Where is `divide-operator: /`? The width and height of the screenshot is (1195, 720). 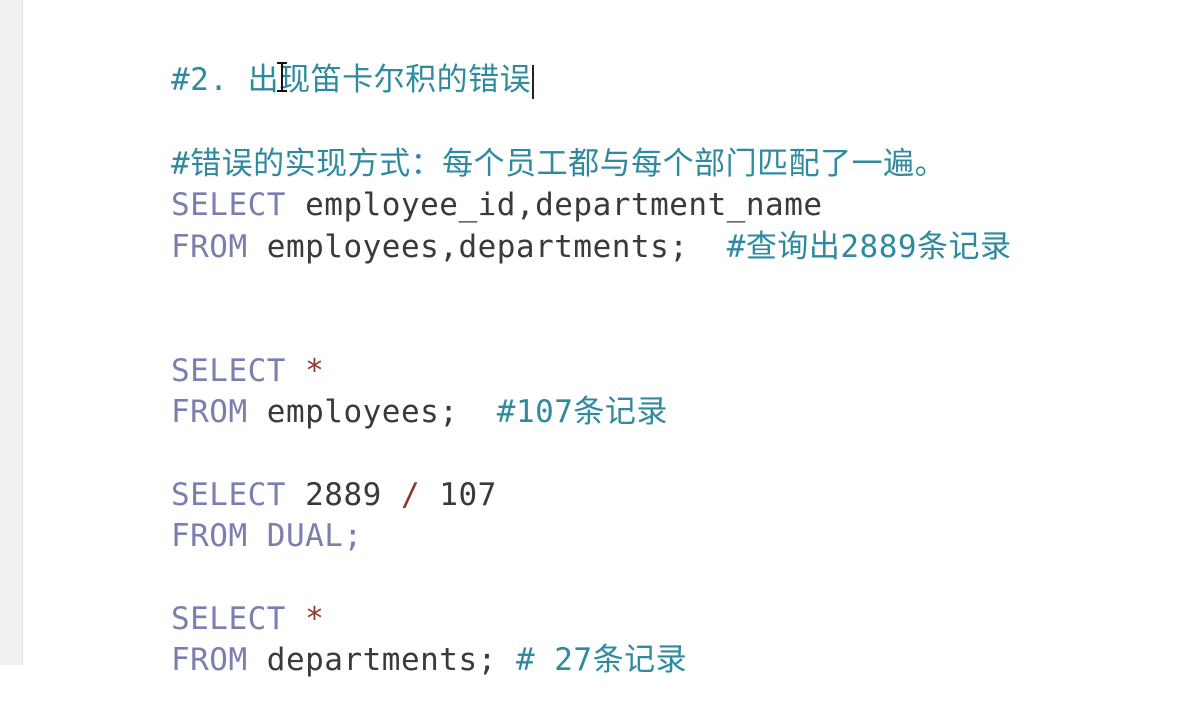 divide-operator: / is located at coordinates (401, 495).